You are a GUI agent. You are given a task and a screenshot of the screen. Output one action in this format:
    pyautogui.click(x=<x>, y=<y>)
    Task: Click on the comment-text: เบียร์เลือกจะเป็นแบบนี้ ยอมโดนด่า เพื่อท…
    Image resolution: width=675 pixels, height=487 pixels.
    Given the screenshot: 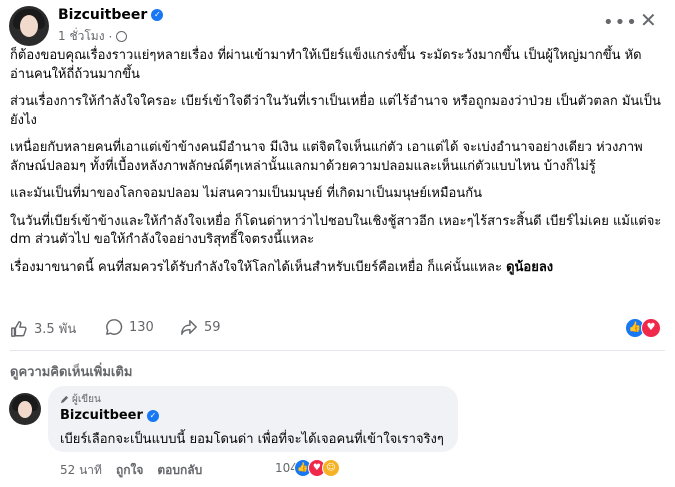 What is the action you would take?
    pyautogui.click(x=252, y=439)
    